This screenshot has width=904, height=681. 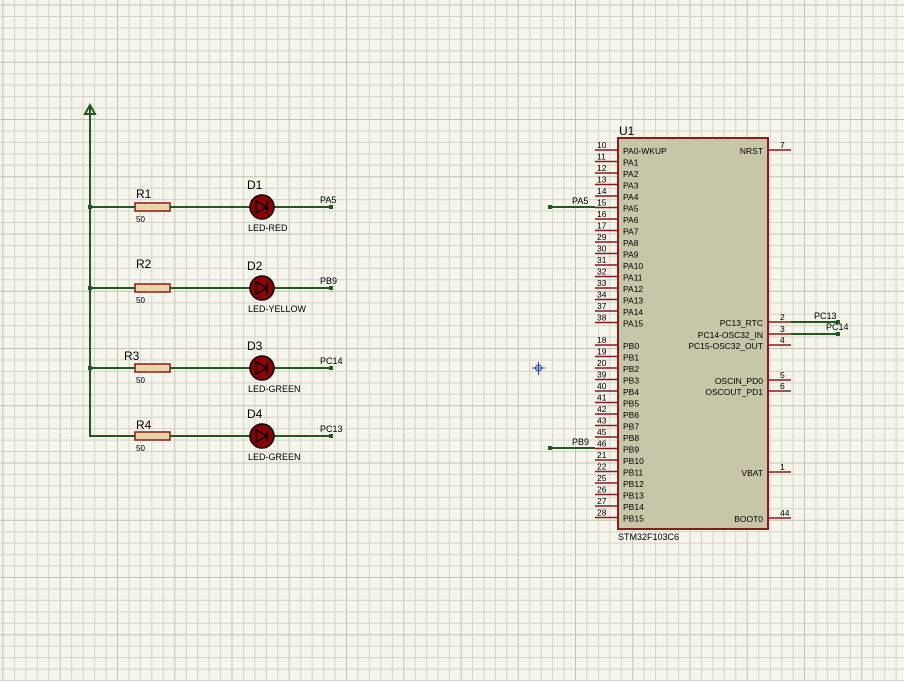 I want to click on pin-number: 42, so click(x=602, y=409).